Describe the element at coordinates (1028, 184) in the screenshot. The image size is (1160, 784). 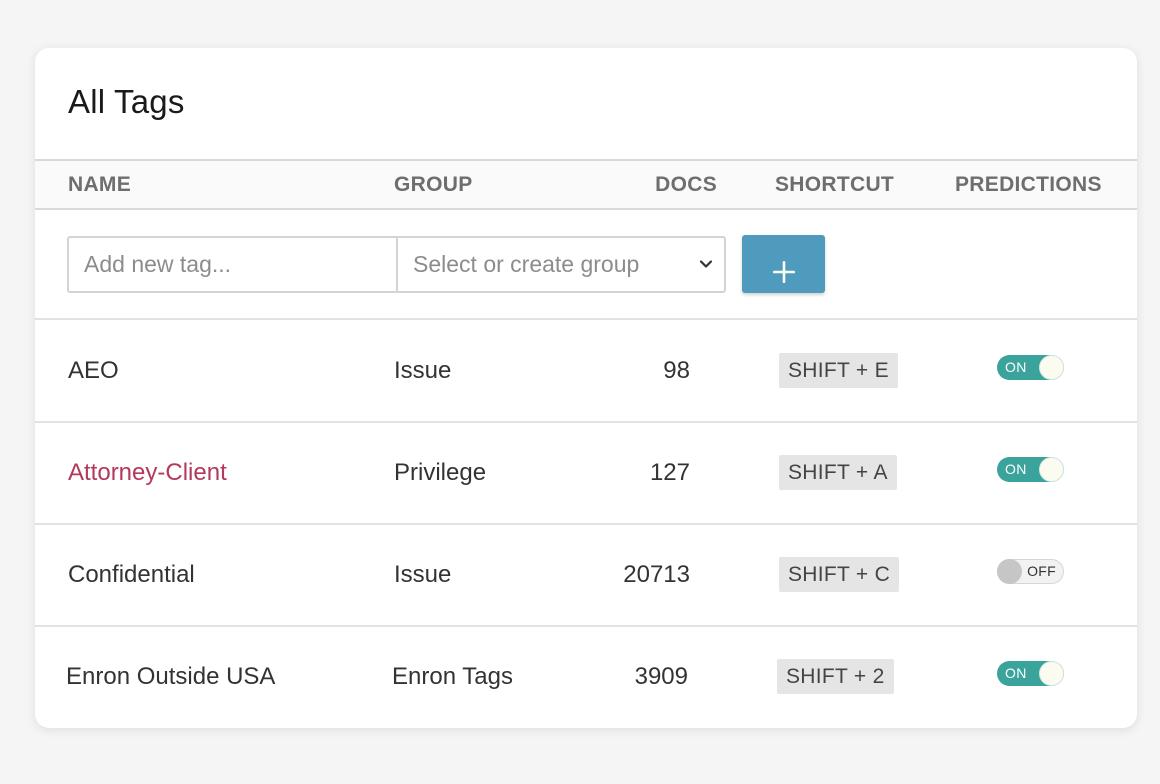
I see `column-header-predictions: PREDICTIONS` at that location.